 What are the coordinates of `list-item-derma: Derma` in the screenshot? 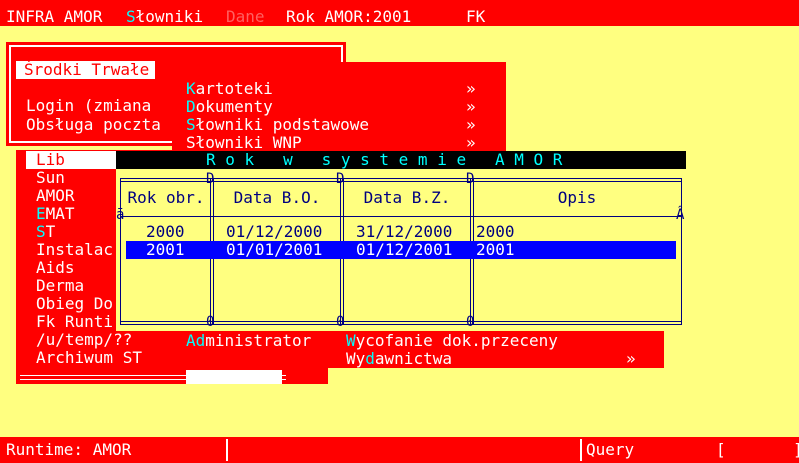 It's located at (60, 286).